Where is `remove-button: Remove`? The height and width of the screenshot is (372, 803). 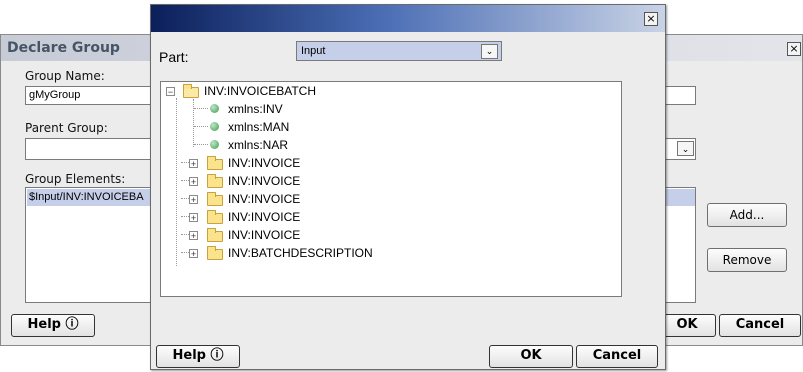 remove-button: Remove is located at coordinates (747, 260).